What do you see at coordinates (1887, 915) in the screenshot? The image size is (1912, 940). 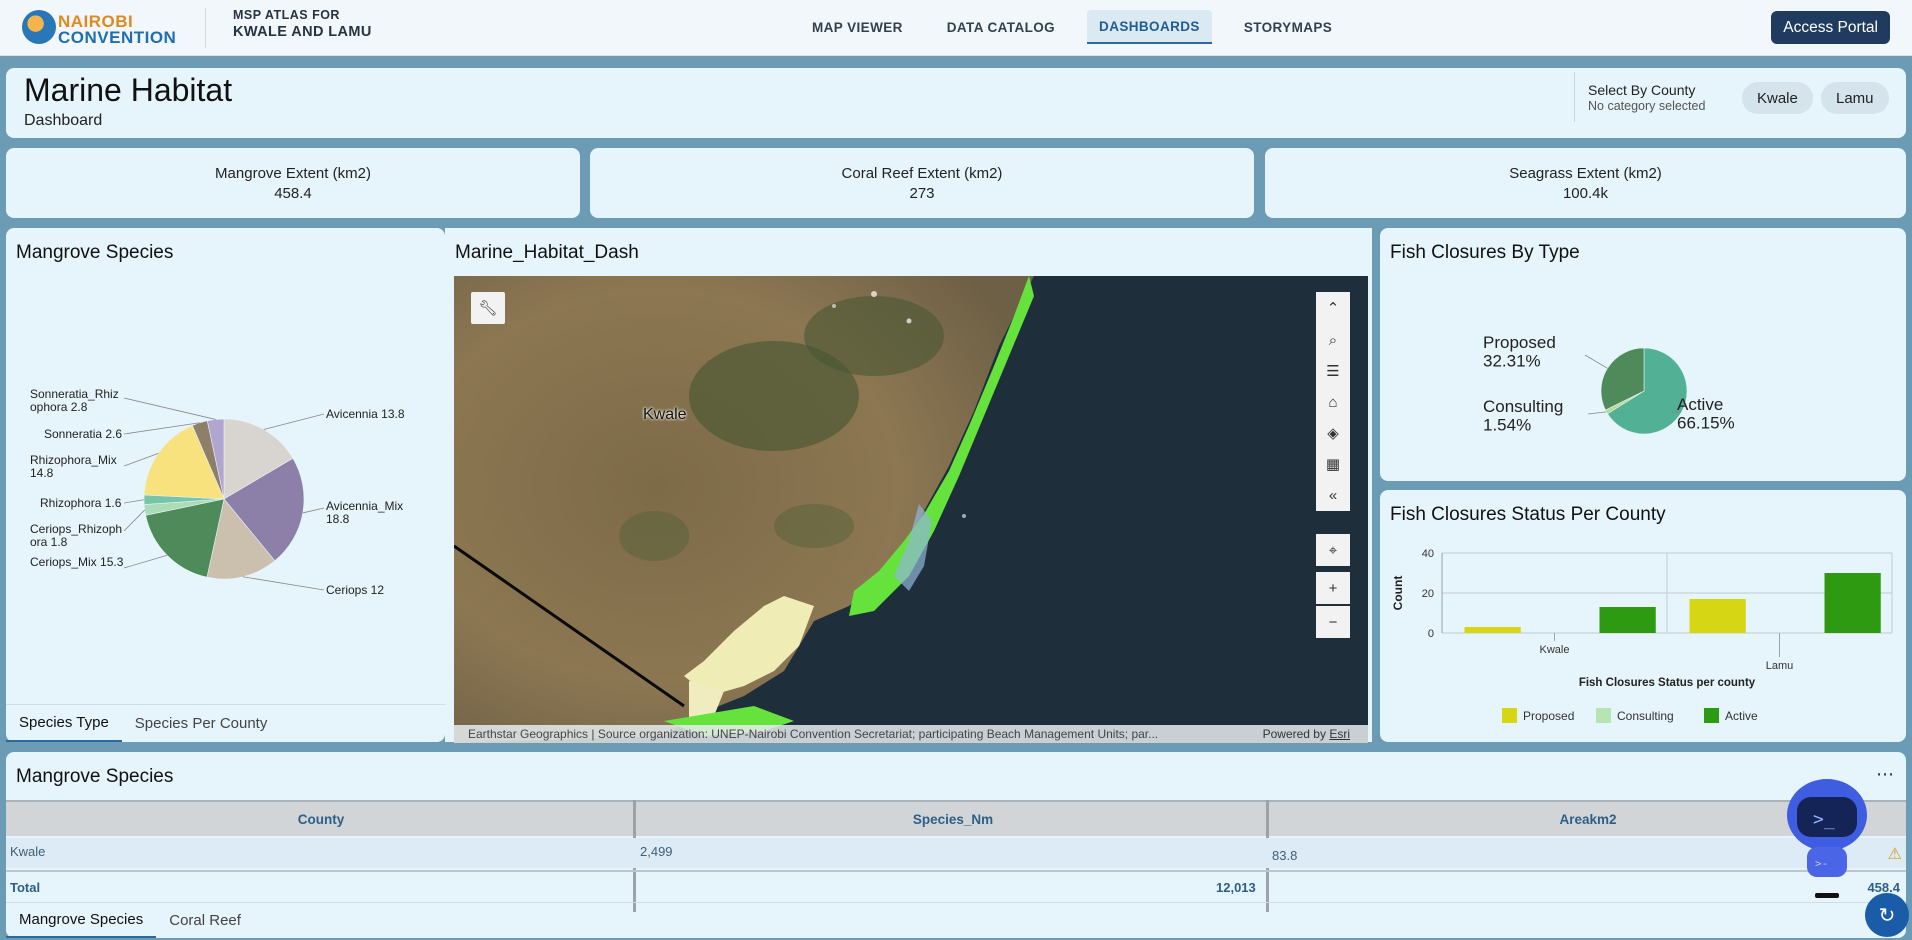 I see `refresh-icon: ↻` at bounding box center [1887, 915].